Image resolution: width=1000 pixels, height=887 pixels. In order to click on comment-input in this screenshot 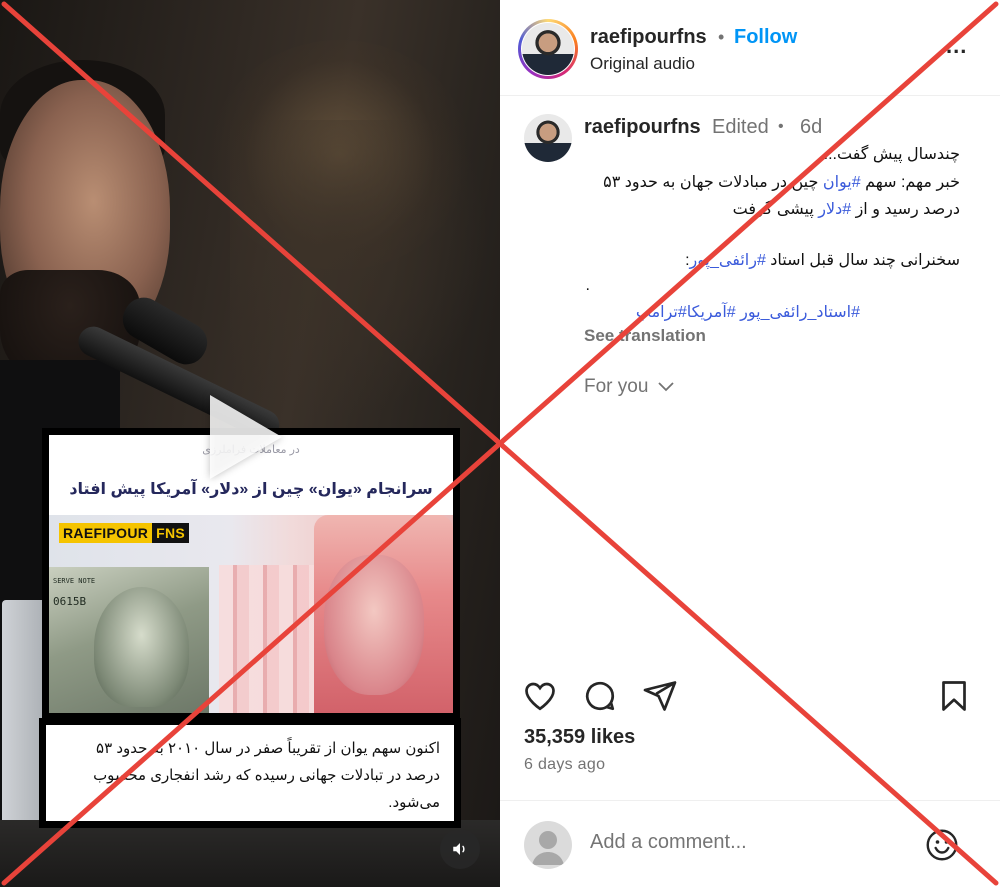, I will do `click(750, 842)`.